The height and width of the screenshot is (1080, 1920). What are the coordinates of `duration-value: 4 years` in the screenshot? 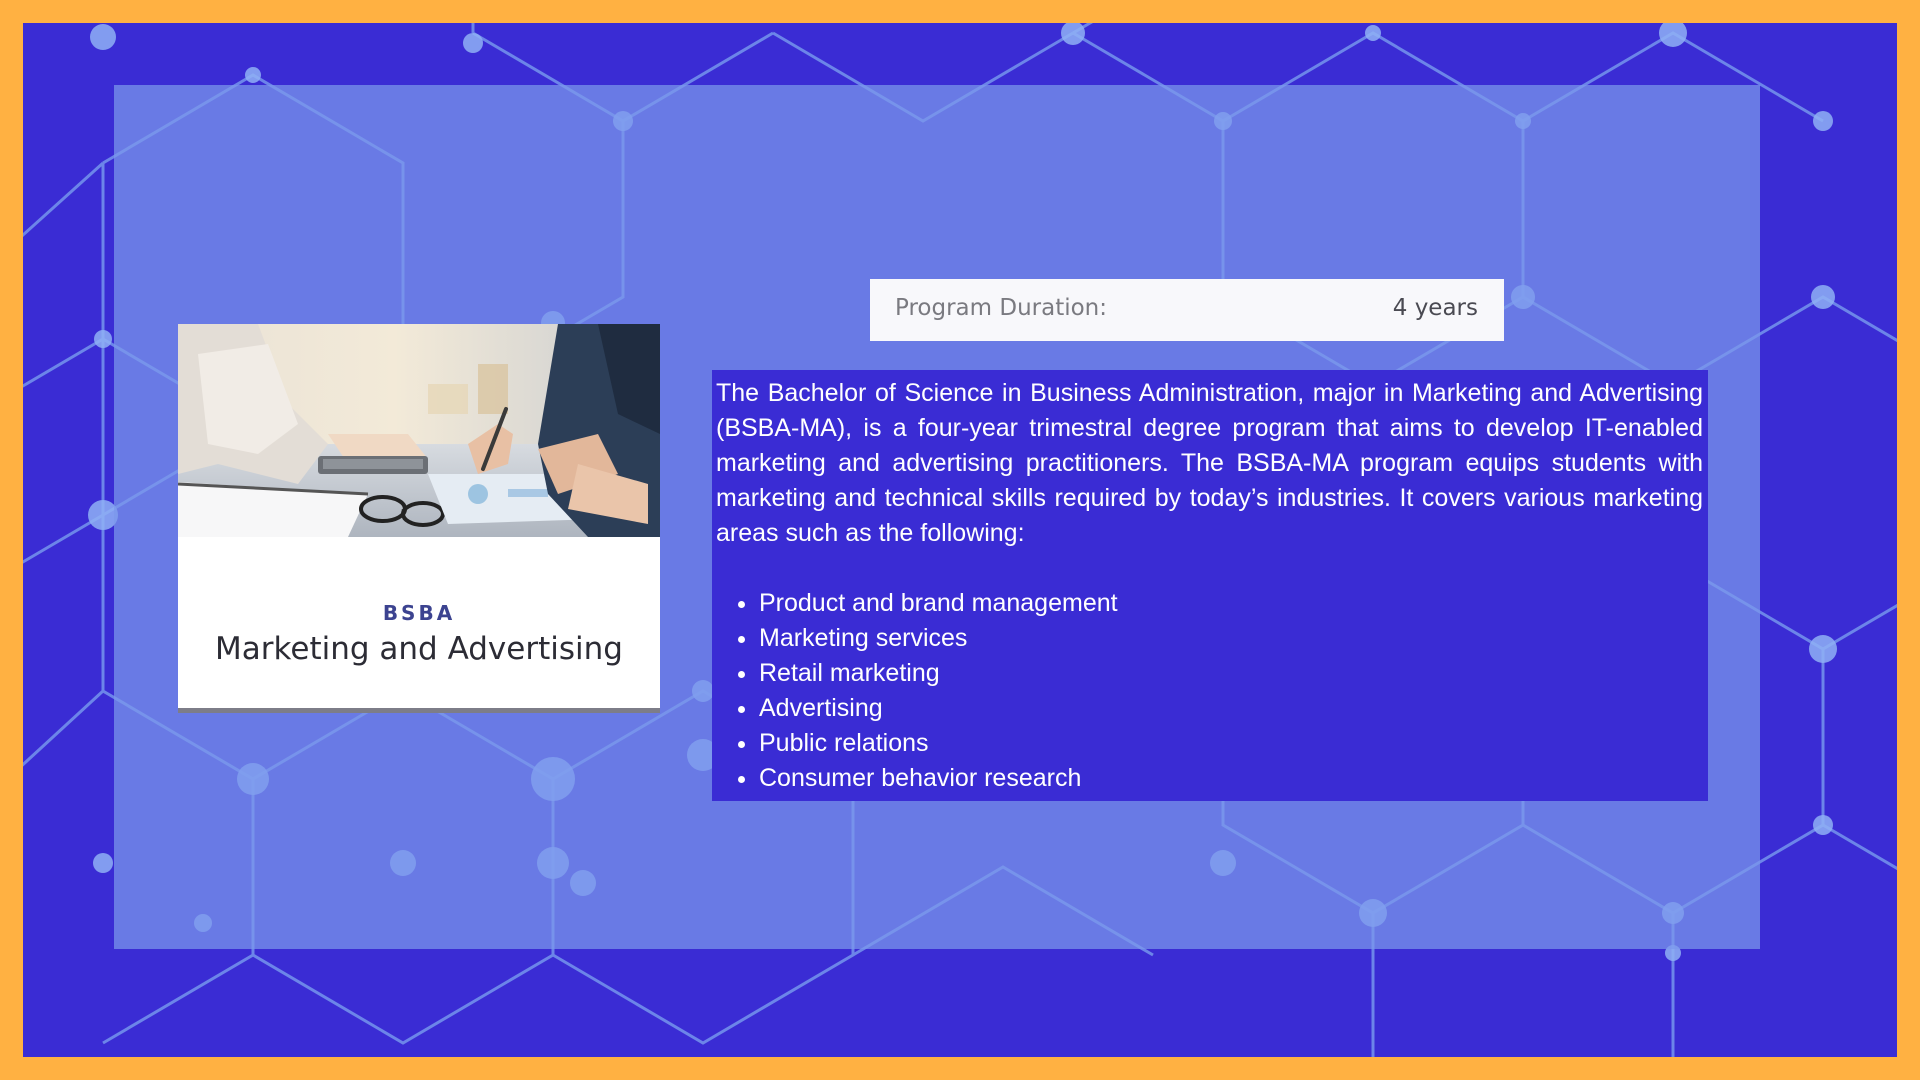 It's located at (1435, 308).